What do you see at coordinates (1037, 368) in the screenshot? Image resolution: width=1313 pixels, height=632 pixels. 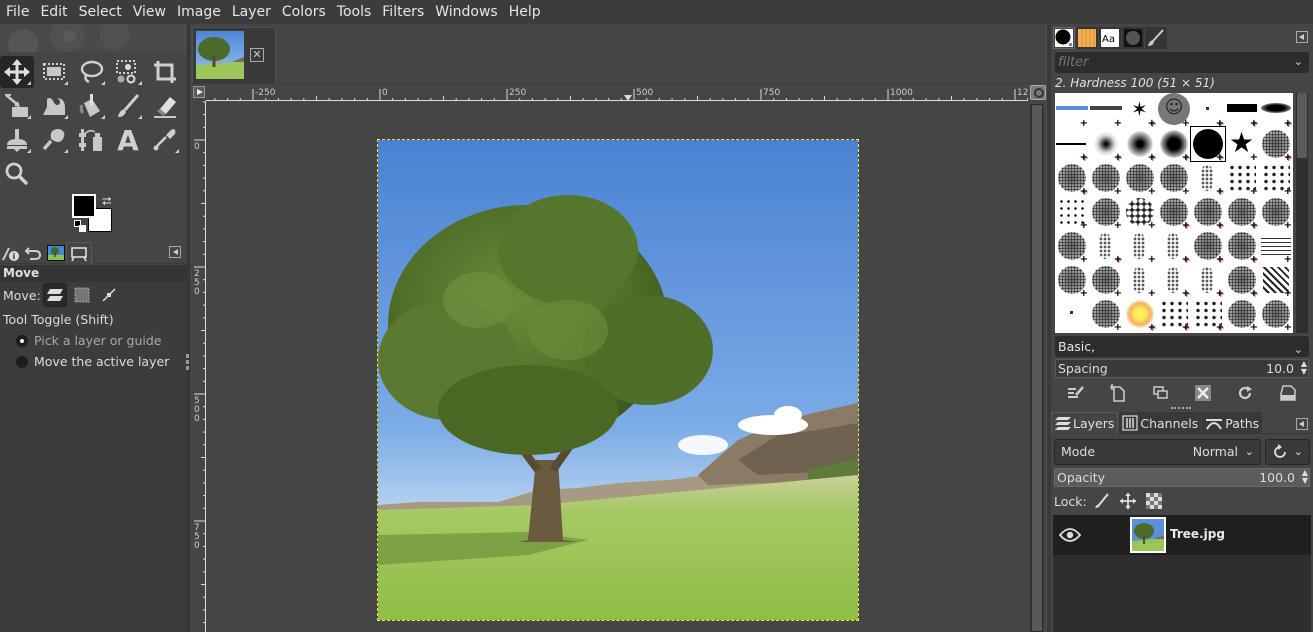 I see `vertical-scrollbar-thumb` at bounding box center [1037, 368].